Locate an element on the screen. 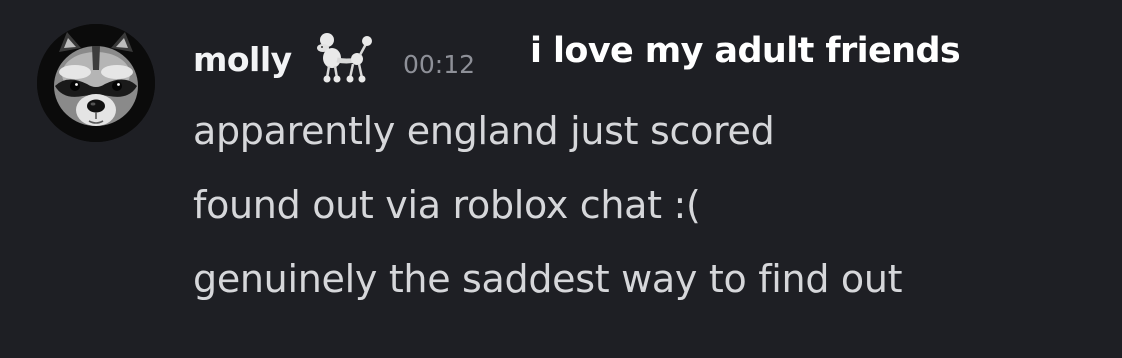 This screenshot has height=358, width=1122. poodle-icon is located at coordinates (344, 58).